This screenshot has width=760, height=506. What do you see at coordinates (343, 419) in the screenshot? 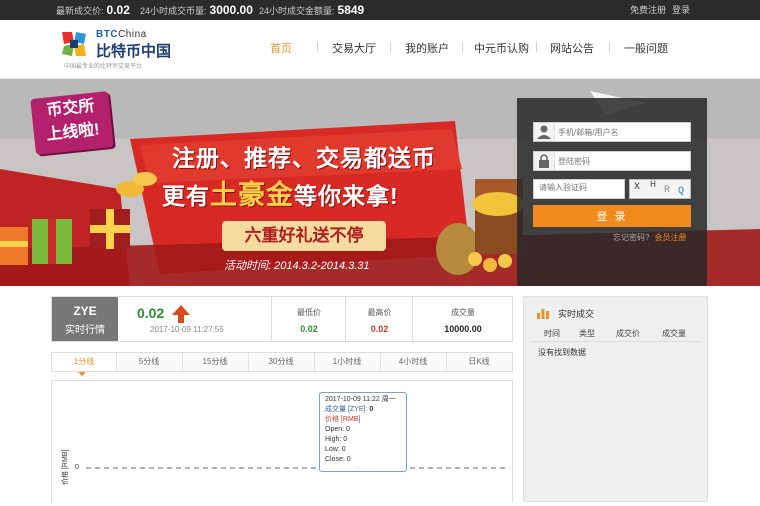
I see `tooltip-price-label: 价格 [RMB]` at bounding box center [343, 419].